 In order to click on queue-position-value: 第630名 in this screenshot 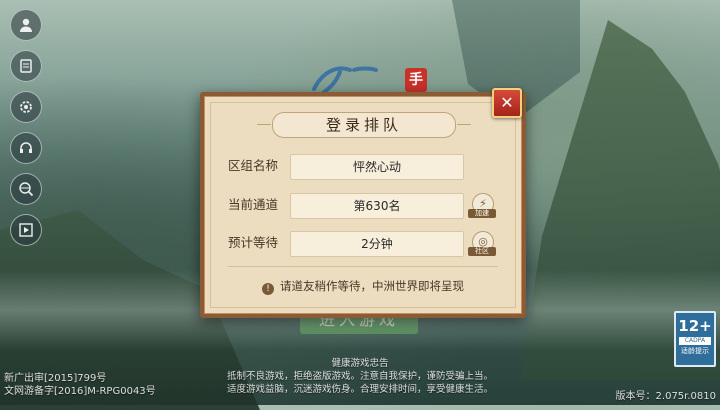, I will do `click(377, 206)`.